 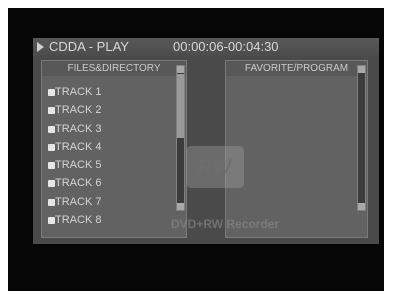 What do you see at coordinates (215, 167) in the screenshot?
I see `rw-logo-watermark: RW` at bounding box center [215, 167].